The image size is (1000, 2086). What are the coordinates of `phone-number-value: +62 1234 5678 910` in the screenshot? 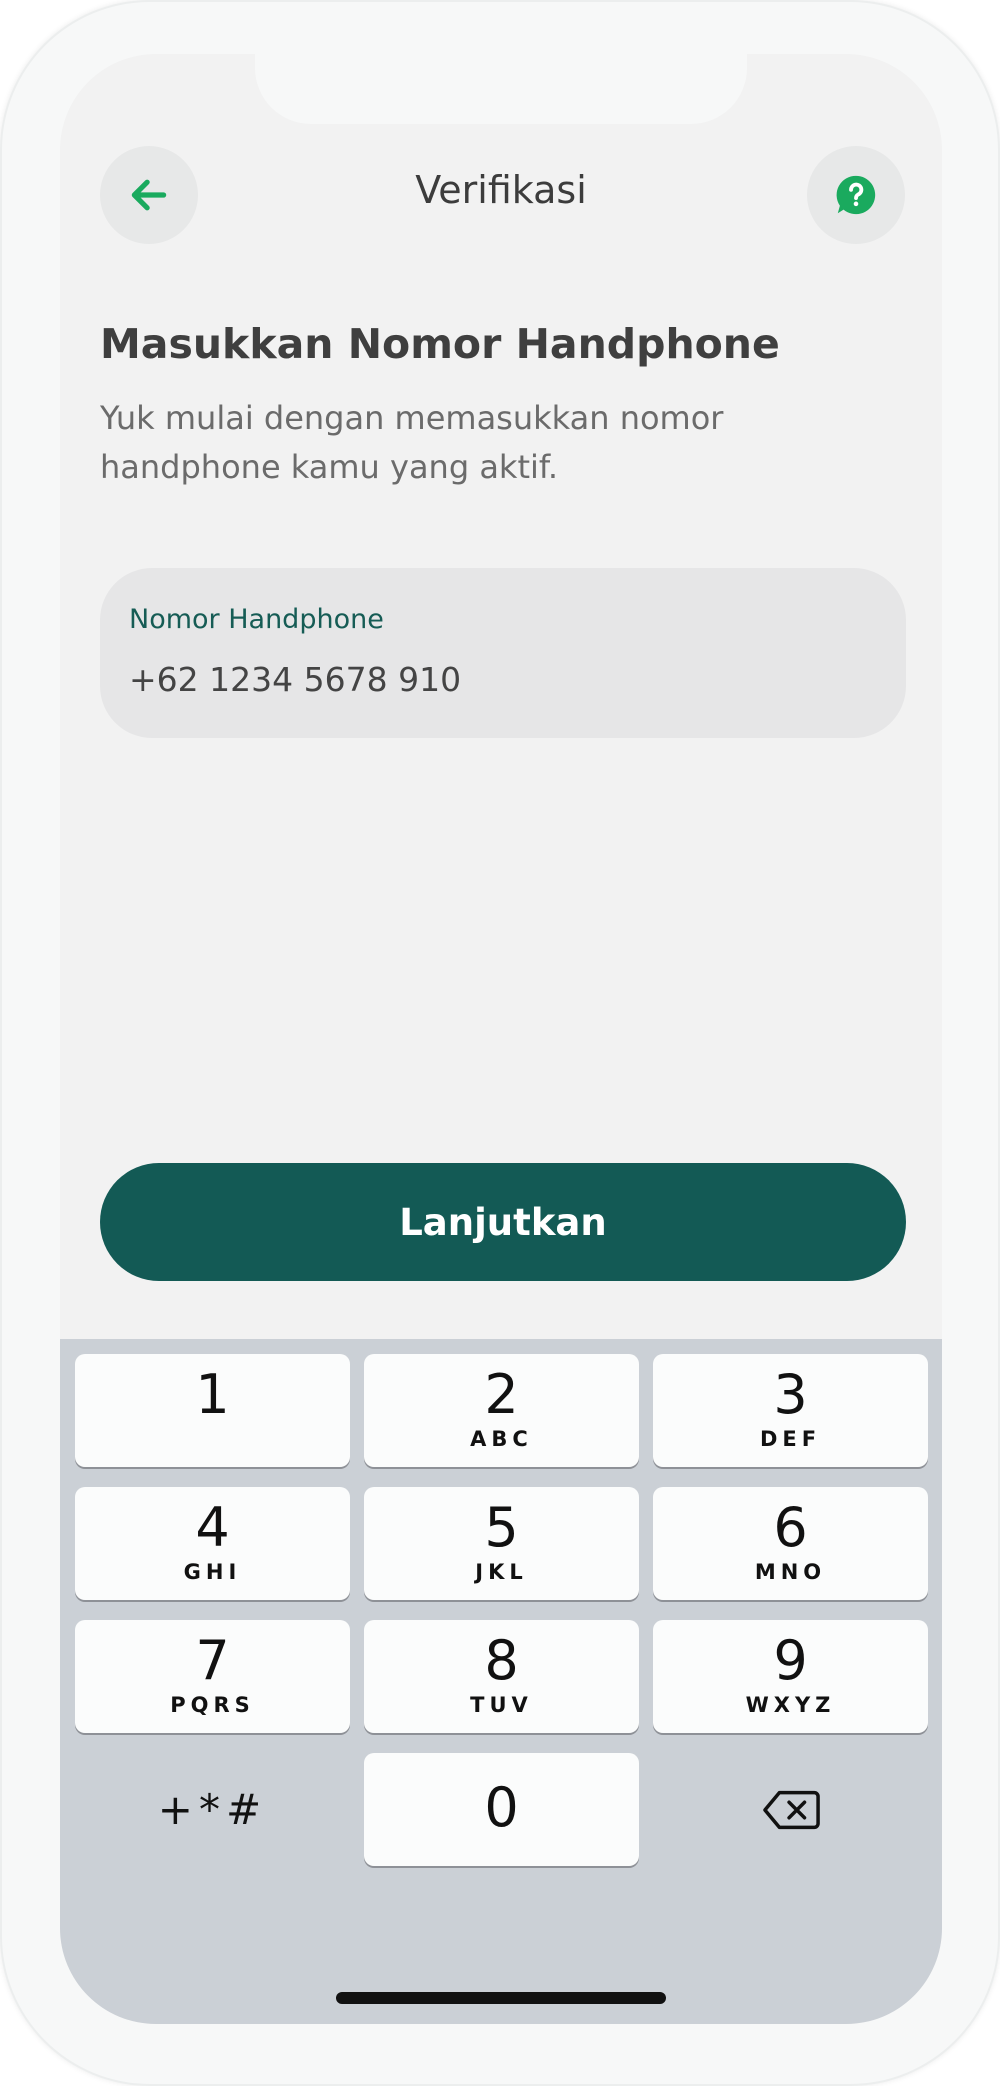 It's located at (295, 679).